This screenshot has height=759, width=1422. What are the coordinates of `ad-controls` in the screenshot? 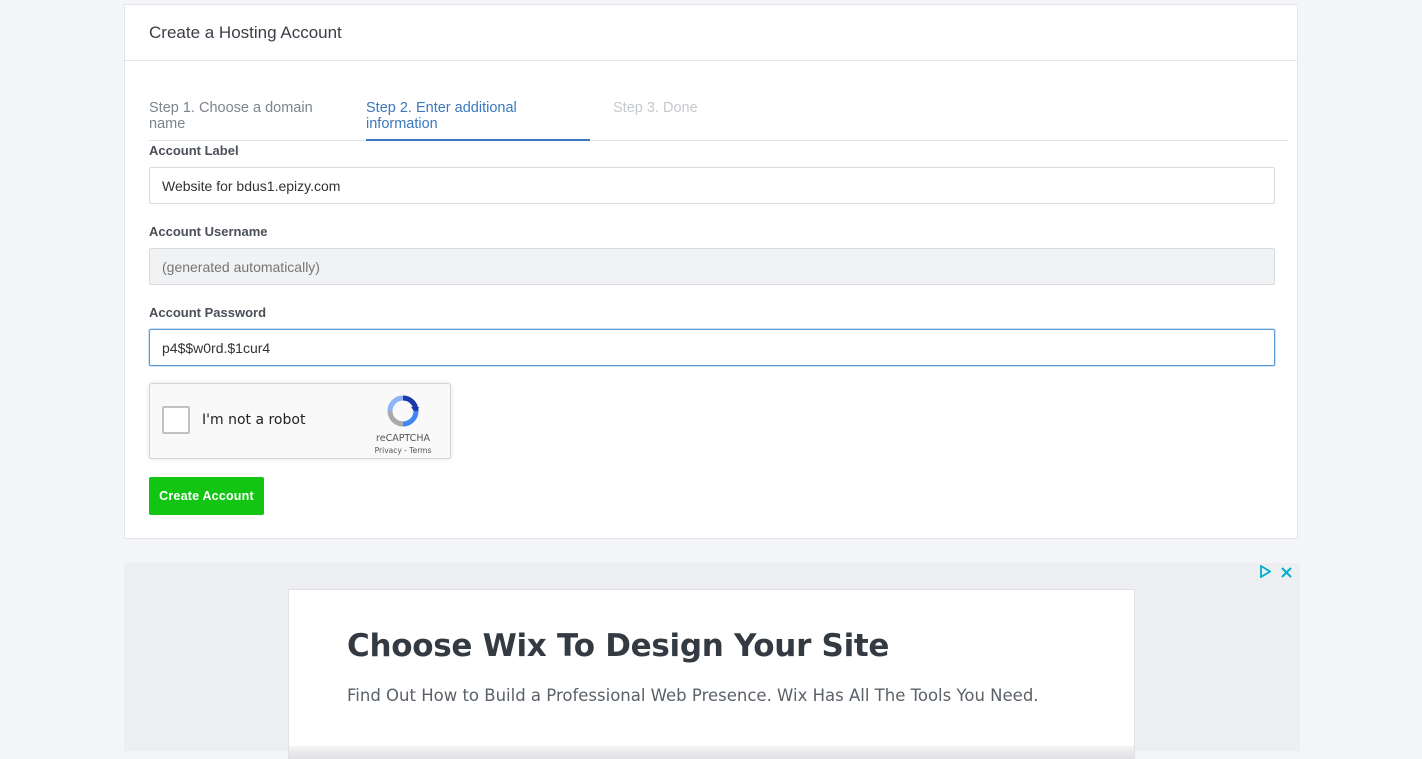 It's located at (1272, 572).